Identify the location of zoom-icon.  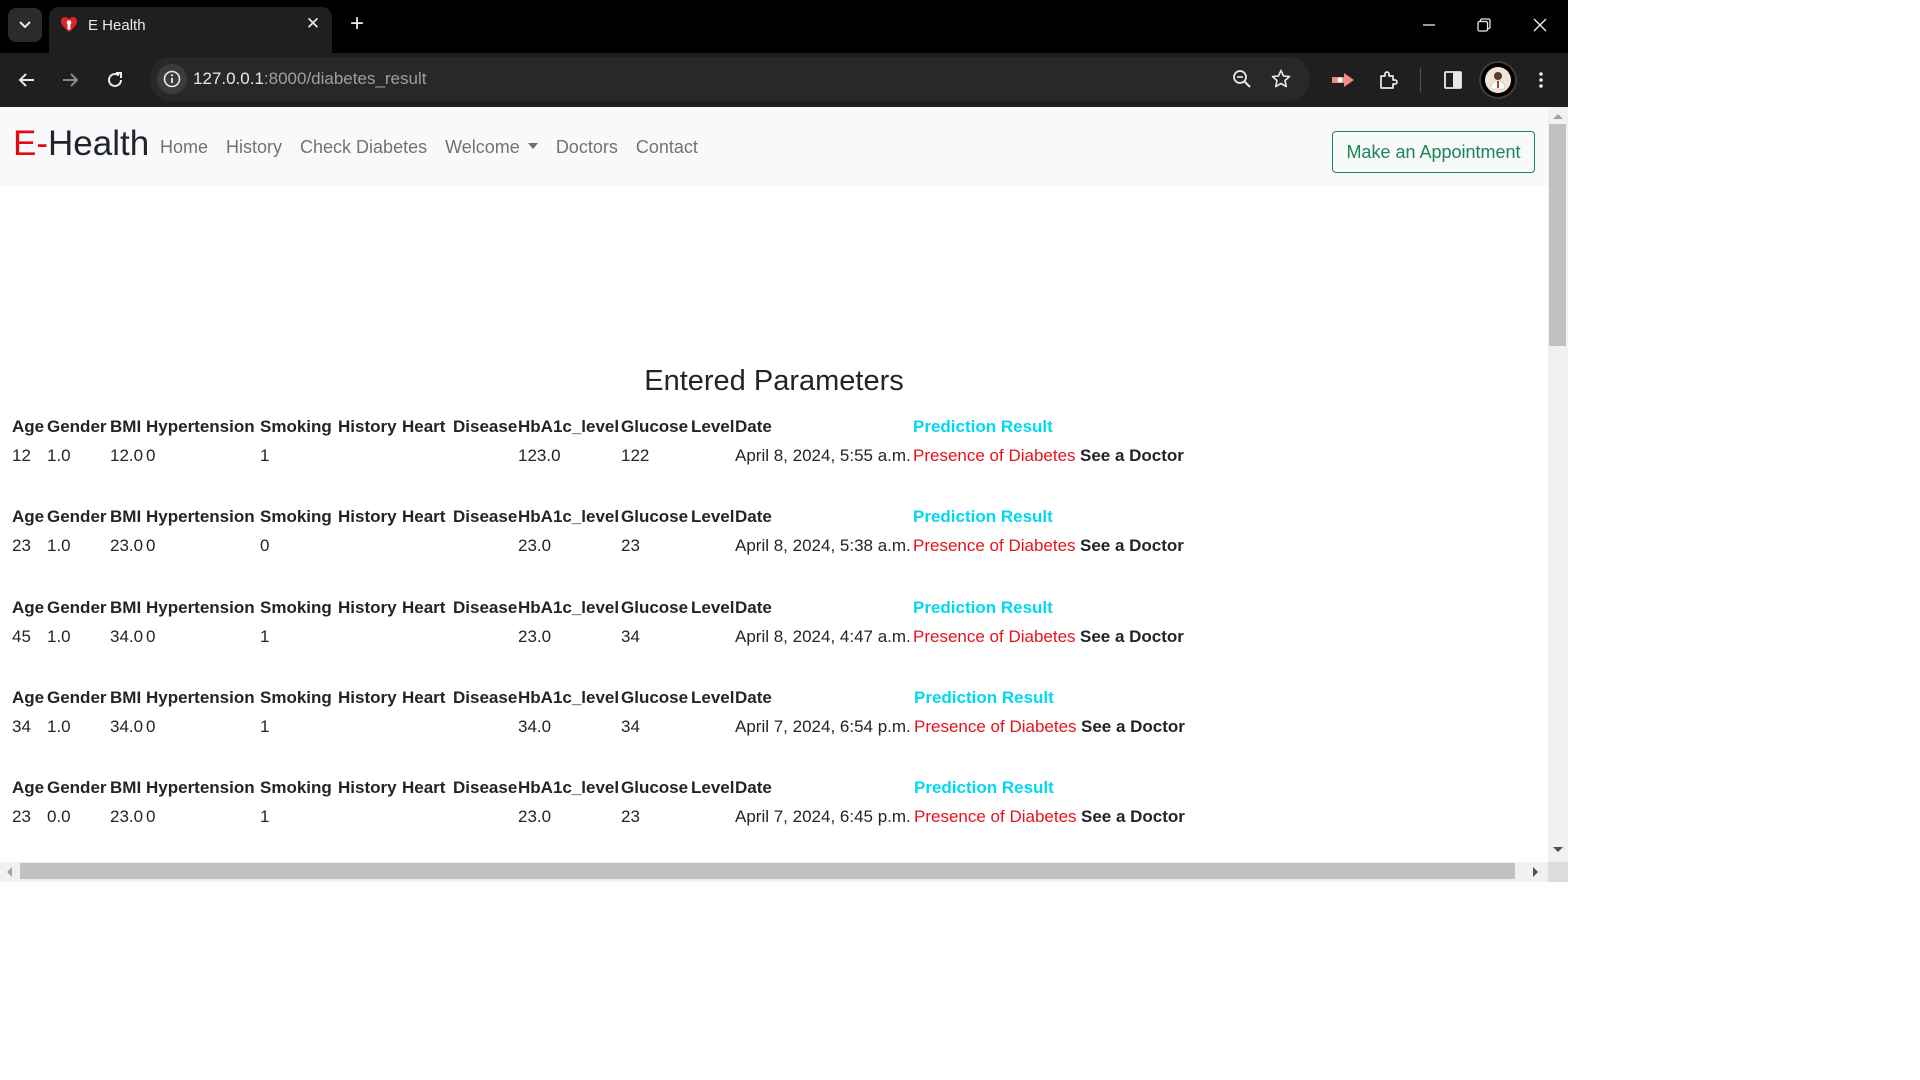
(1242, 79).